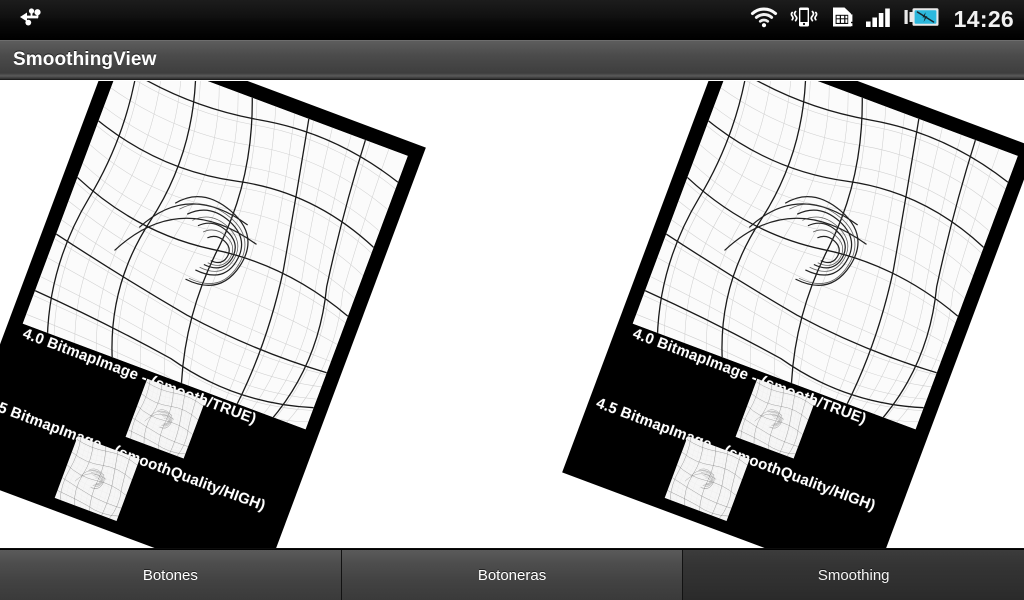 Image resolution: width=1024 pixels, height=600 pixels. I want to click on tab-smoothing: Smoothing, so click(853, 575).